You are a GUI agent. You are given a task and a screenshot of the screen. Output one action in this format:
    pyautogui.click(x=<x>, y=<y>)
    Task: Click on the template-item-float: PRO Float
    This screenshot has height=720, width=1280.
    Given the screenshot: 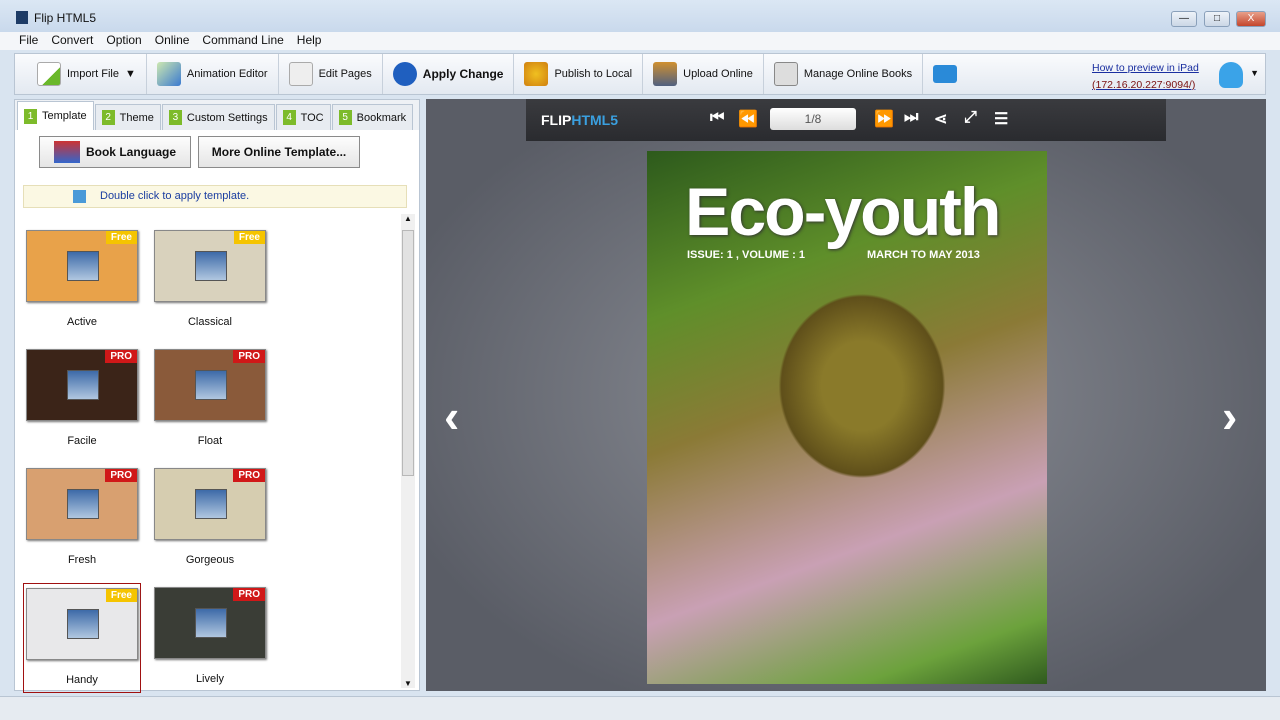 What is the action you would take?
    pyautogui.click(x=210, y=400)
    